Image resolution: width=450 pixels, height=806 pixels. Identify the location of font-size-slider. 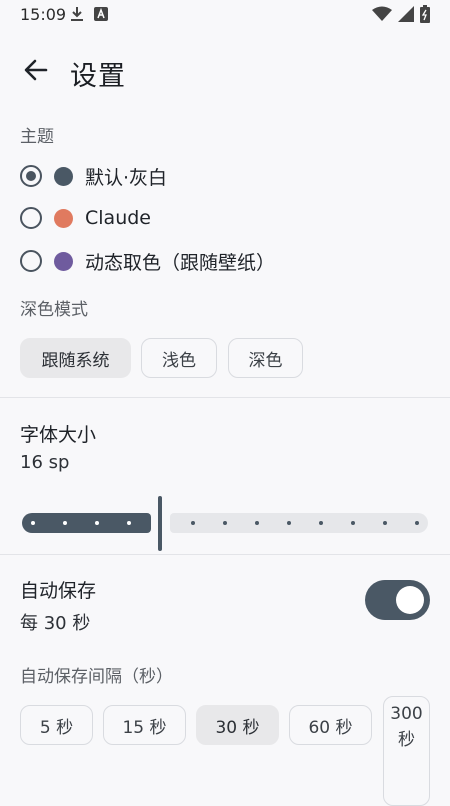
(225, 522).